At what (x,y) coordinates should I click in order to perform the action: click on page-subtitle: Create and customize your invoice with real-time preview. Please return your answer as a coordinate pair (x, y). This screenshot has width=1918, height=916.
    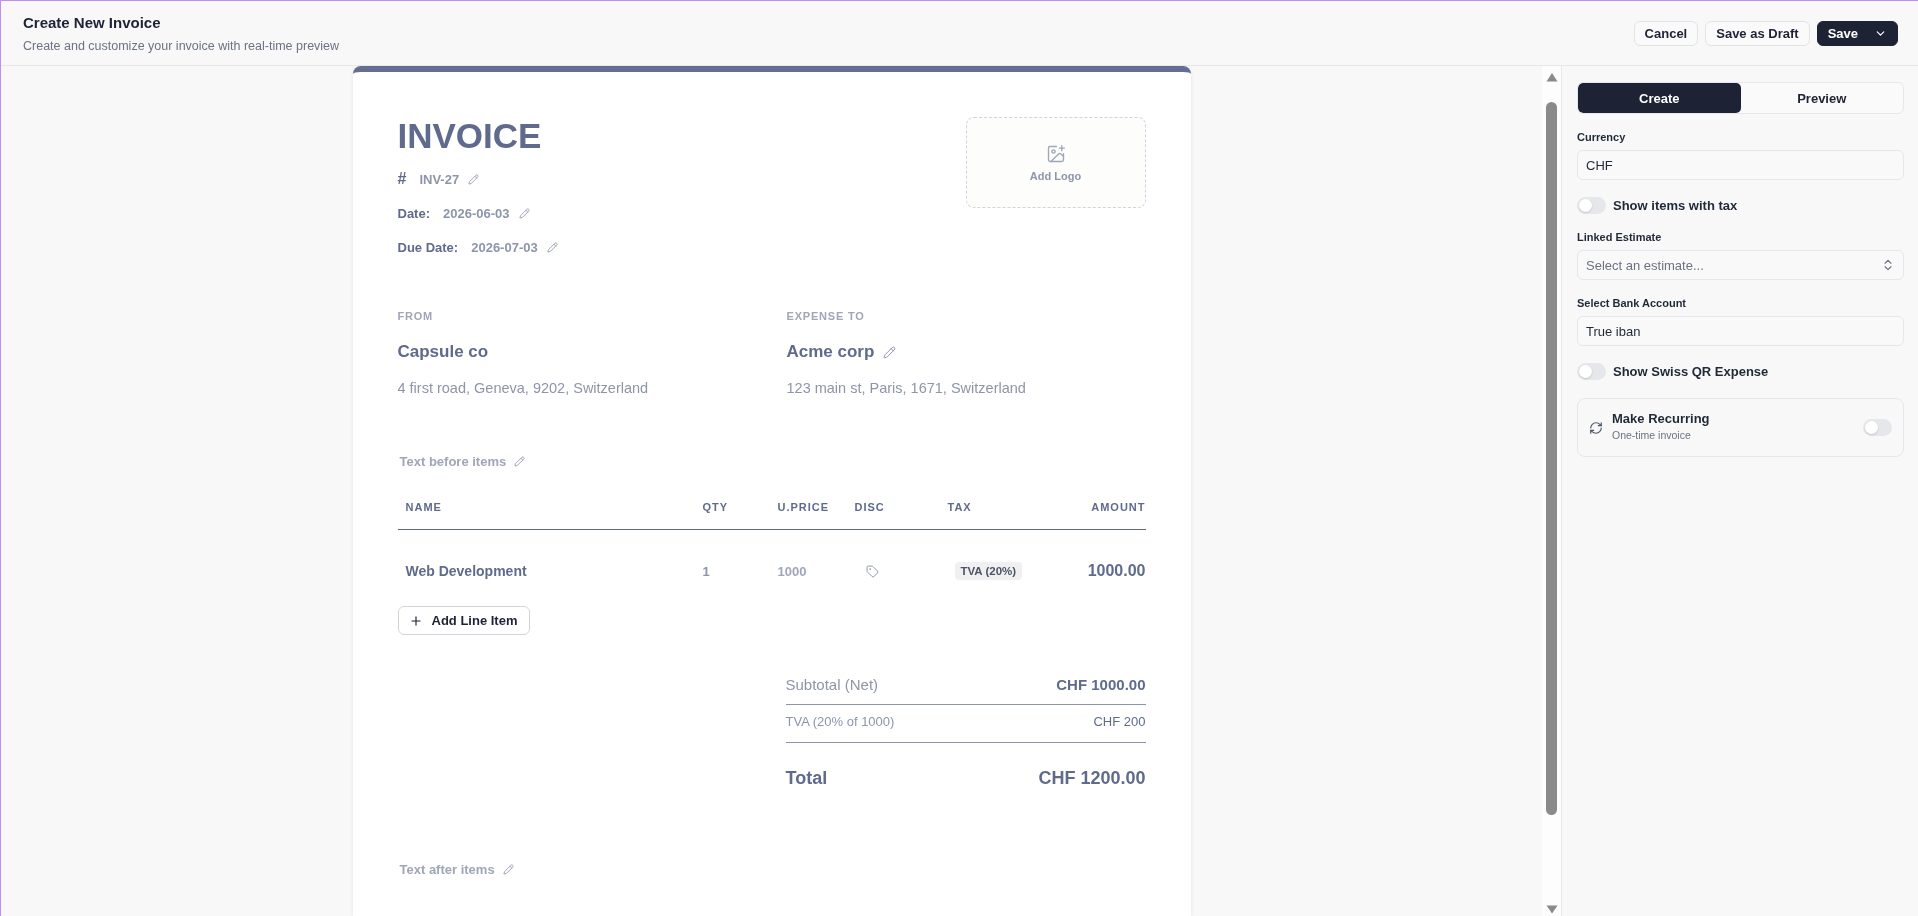
    Looking at the image, I should click on (181, 46).